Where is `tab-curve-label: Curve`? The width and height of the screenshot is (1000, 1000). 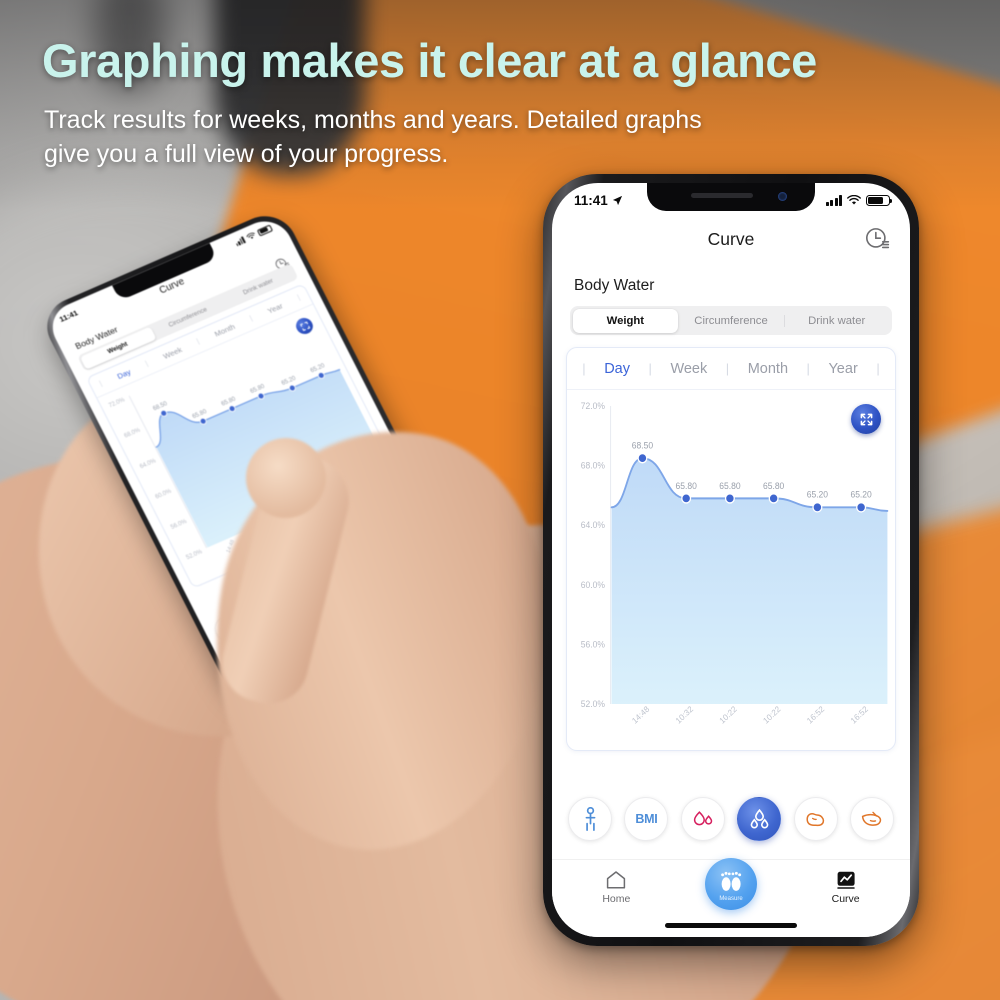 tab-curve-label: Curve is located at coordinates (845, 899).